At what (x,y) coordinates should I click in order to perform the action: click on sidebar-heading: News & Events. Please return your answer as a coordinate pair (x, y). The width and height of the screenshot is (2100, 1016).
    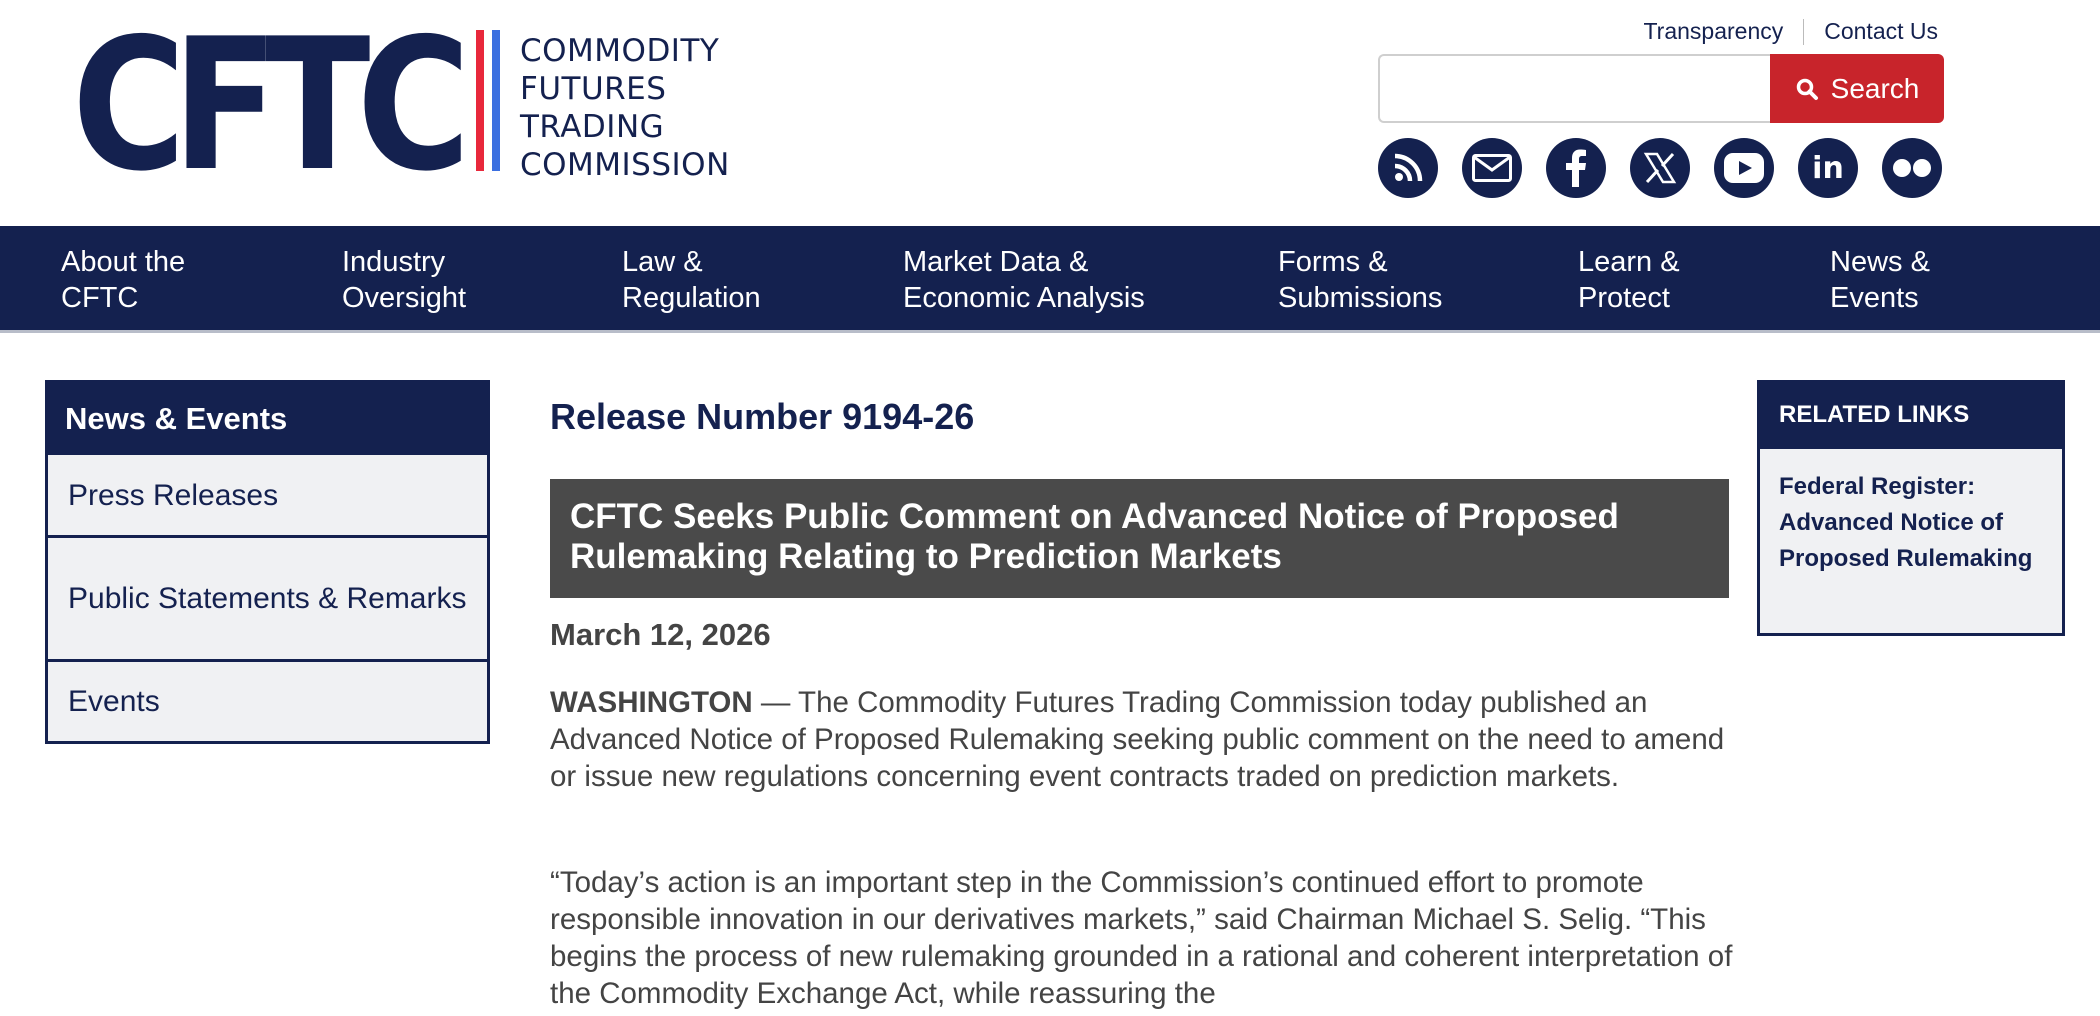
    Looking at the image, I should click on (267, 419).